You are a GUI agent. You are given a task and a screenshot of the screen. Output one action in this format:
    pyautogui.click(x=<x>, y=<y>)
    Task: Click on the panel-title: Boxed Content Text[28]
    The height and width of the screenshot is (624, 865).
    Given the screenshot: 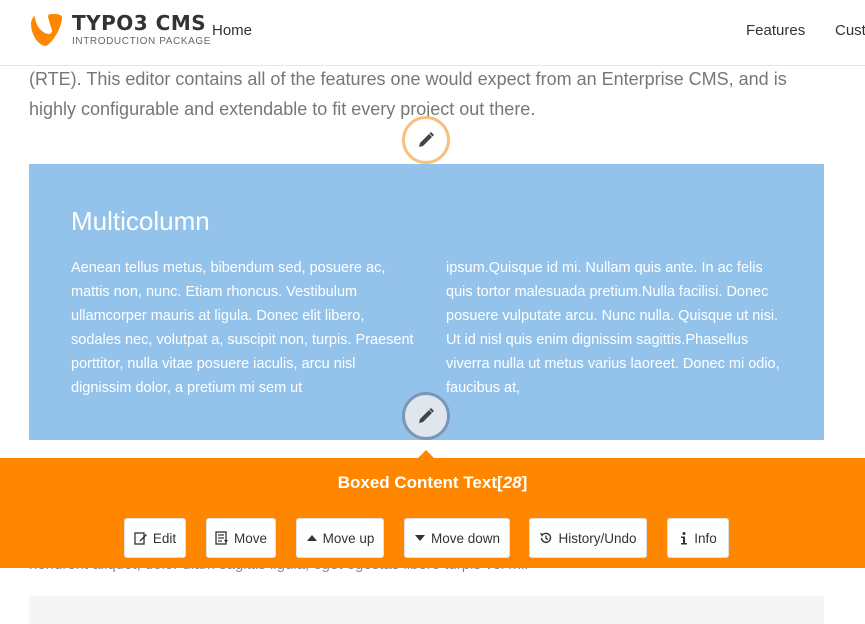 What is the action you would take?
    pyautogui.click(x=432, y=482)
    